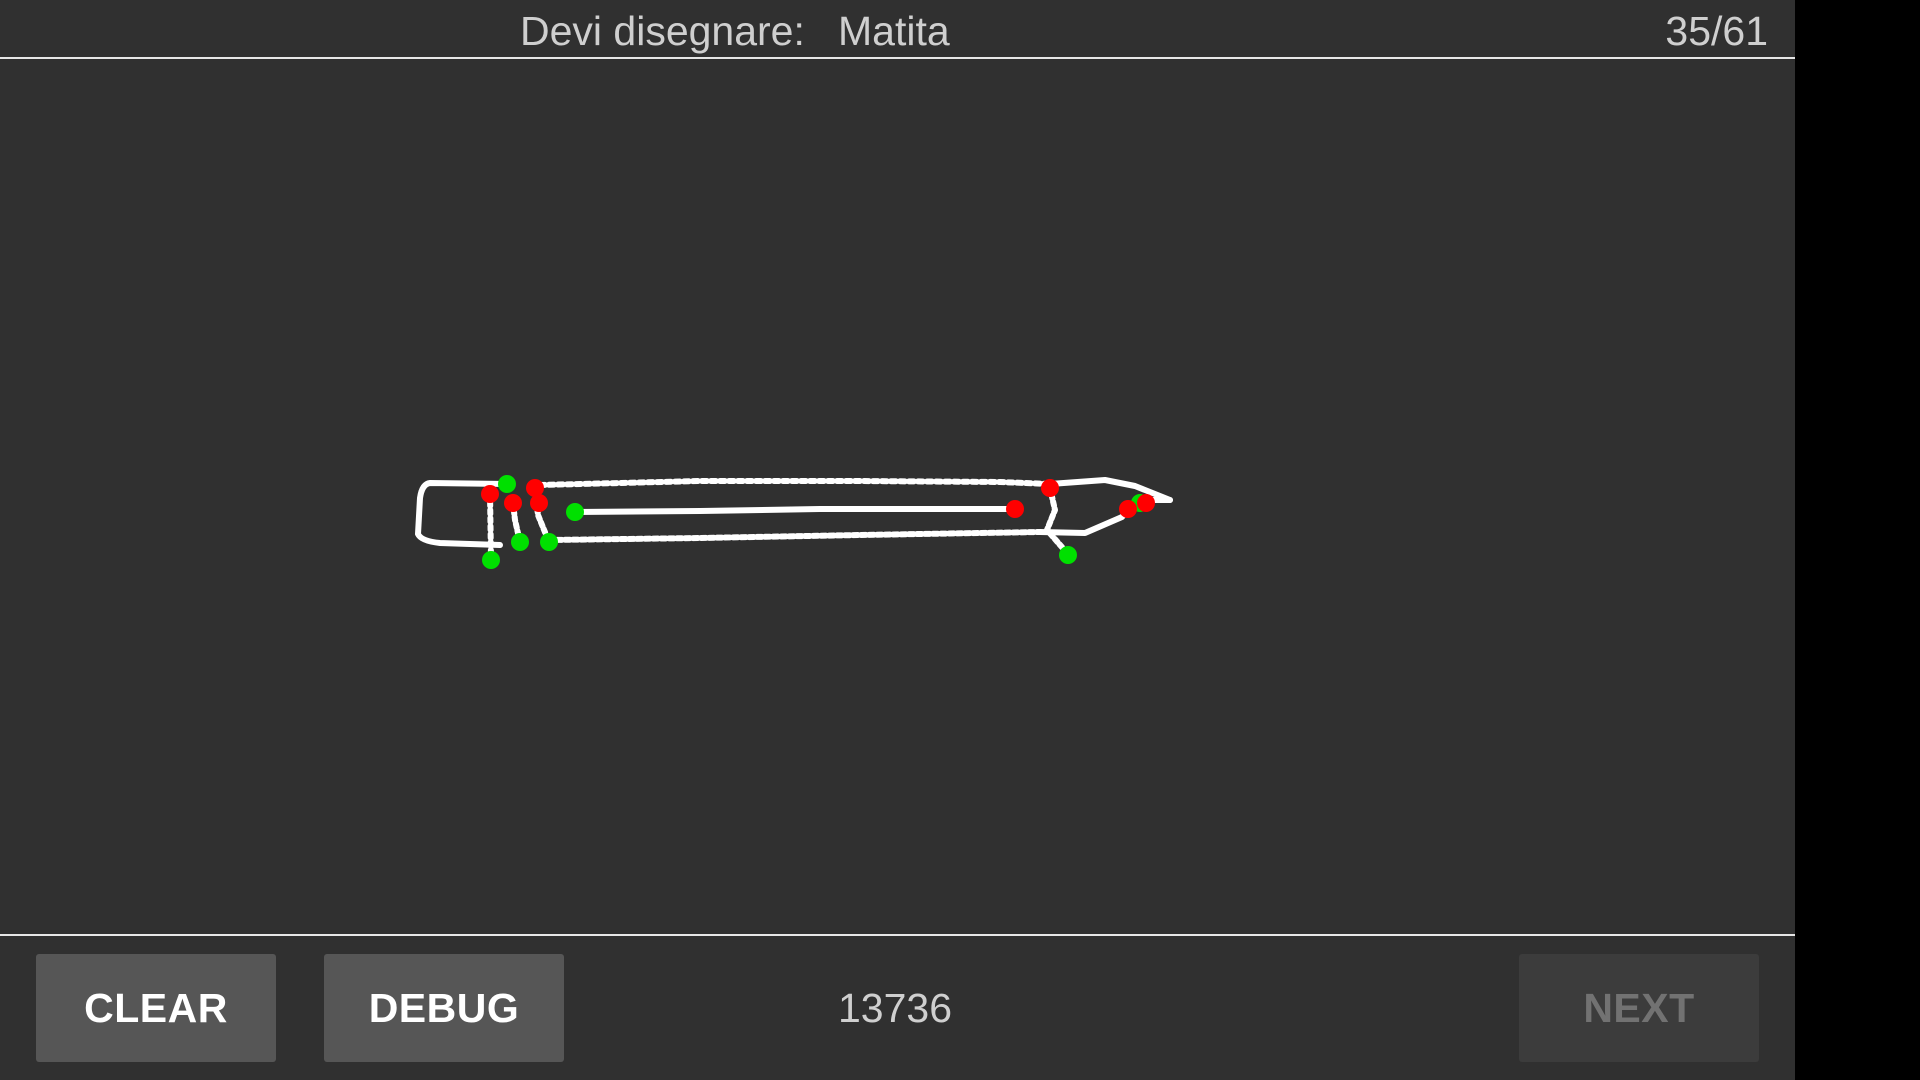  What do you see at coordinates (894, 31) in the screenshot?
I see `prompt-word: Matita` at bounding box center [894, 31].